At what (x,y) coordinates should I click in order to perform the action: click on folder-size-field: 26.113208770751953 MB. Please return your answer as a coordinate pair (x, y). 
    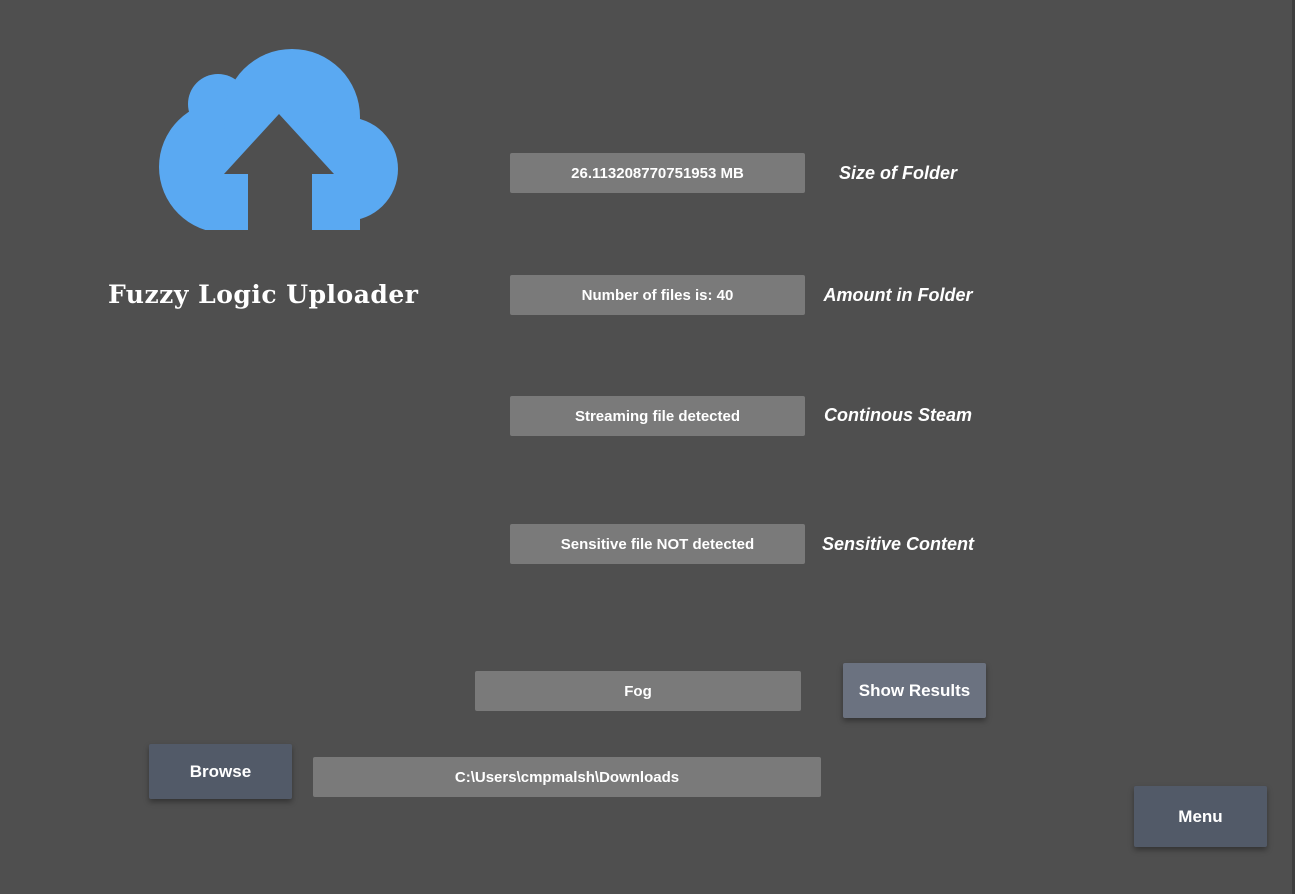
    Looking at the image, I should click on (657, 173).